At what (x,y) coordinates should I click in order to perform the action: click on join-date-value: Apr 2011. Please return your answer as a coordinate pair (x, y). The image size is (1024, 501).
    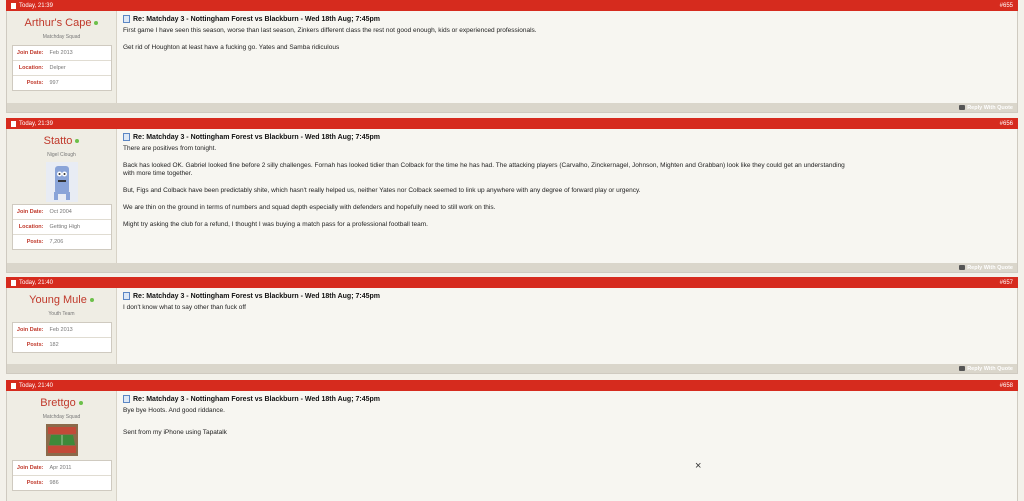
    Looking at the image, I should click on (60, 468).